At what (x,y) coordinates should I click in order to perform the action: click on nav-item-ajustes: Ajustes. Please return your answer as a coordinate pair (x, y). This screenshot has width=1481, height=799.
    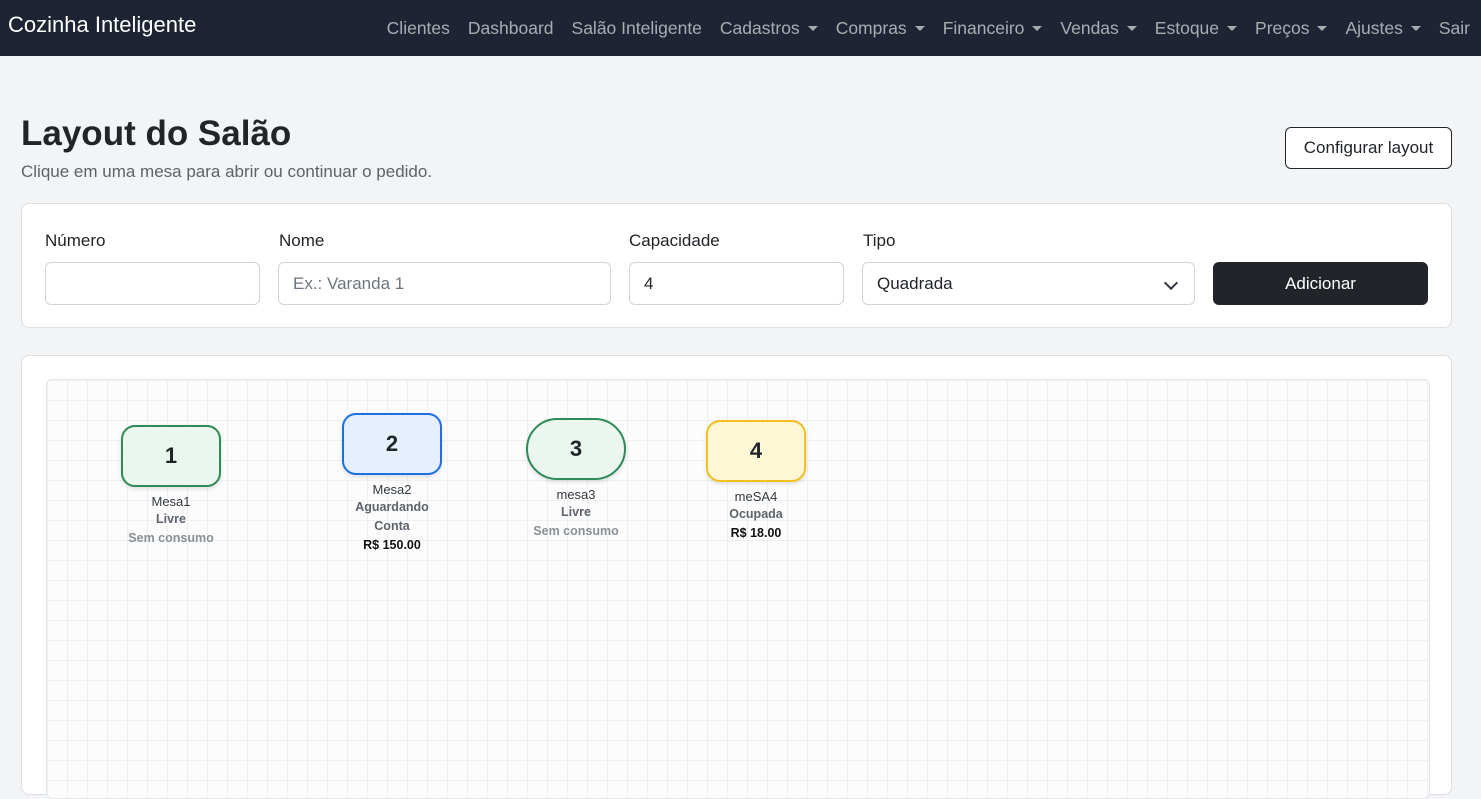
    Looking at the image, I should click on (1382, 28).